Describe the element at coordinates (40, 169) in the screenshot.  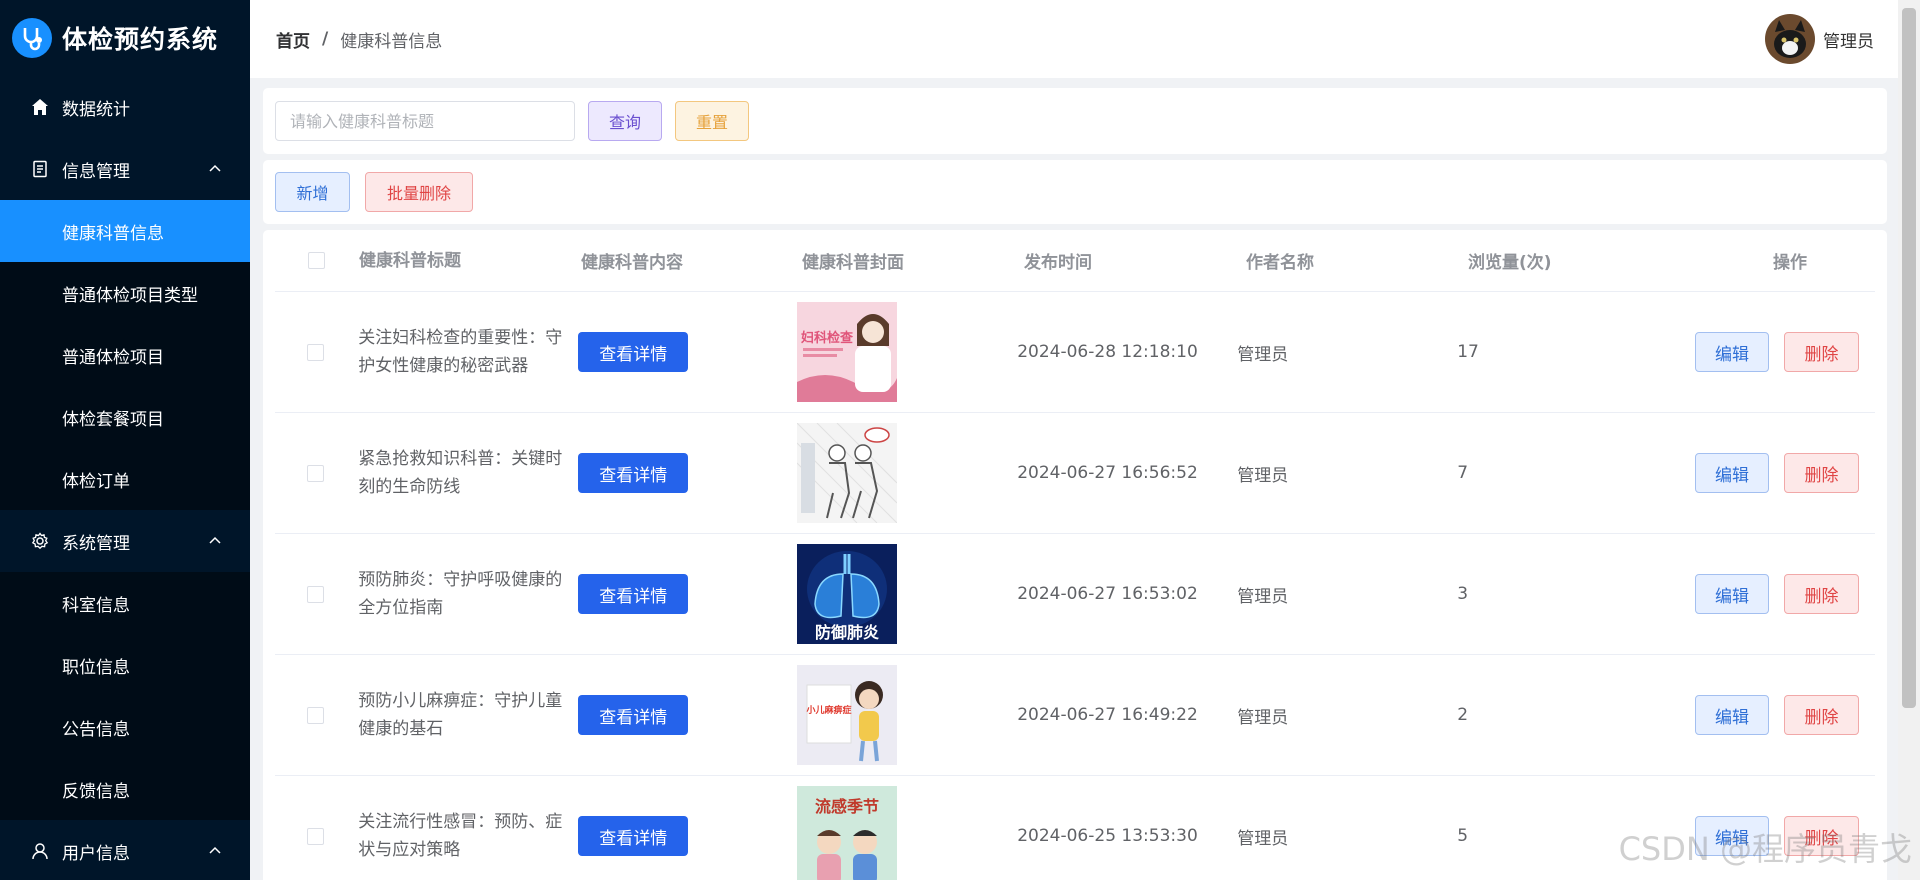
I see `document-icon` at that location.